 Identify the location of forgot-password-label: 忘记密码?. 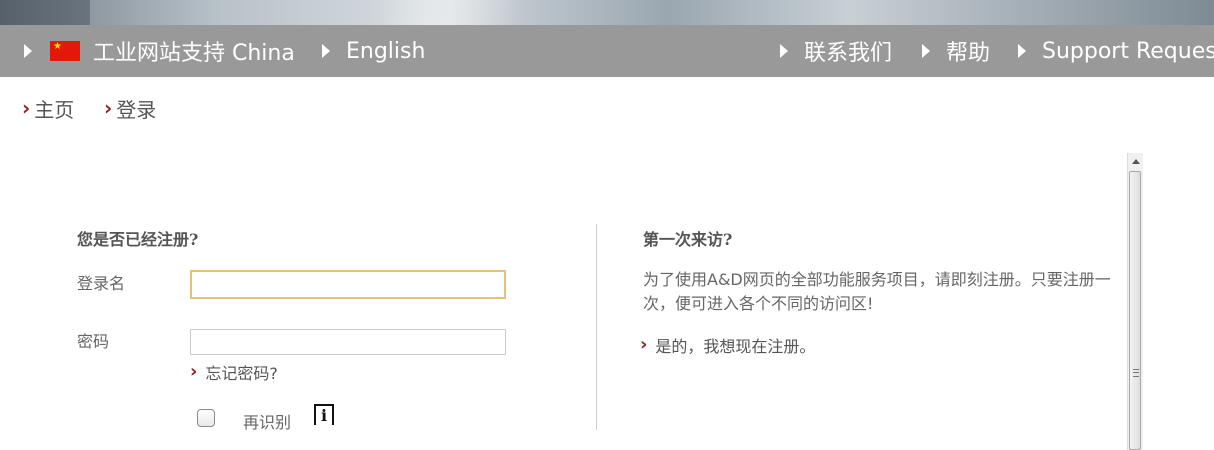
(241, 373).